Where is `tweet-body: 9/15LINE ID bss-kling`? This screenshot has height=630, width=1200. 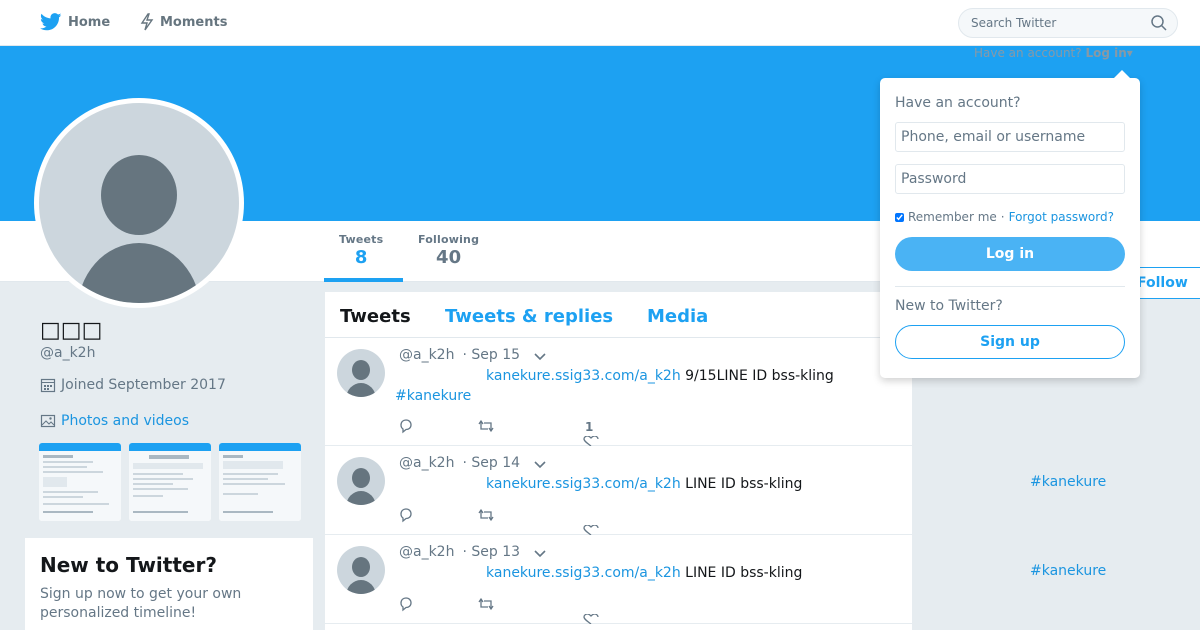 tweet-body: 9/15LINE ID bss-kling is located at coordinates (757, 376).